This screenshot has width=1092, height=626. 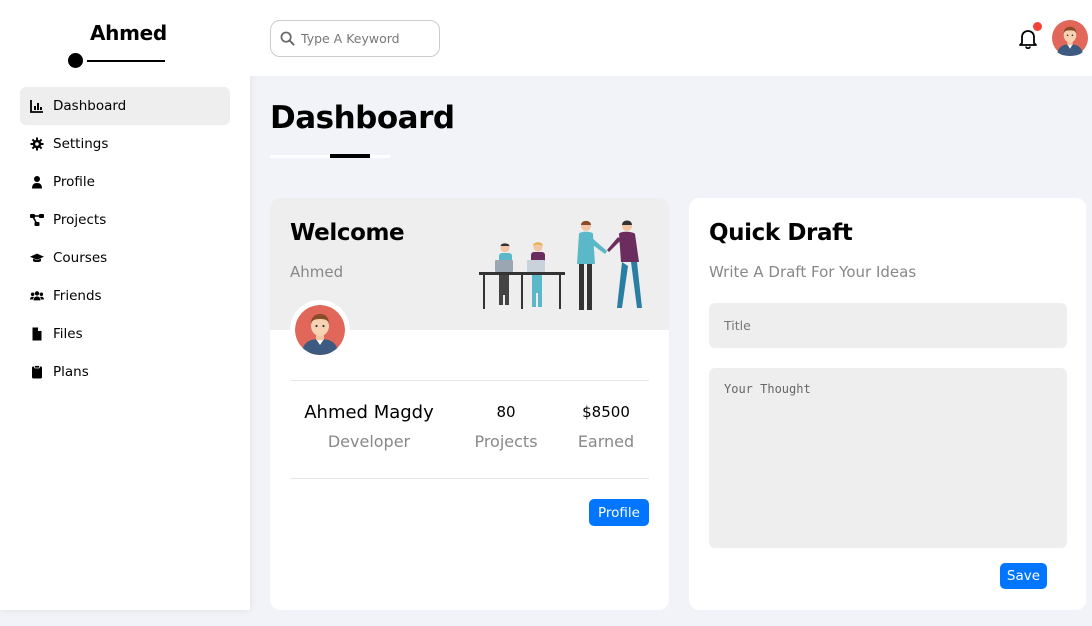 I want to click on sidebar-item-dashboard: Dashboard, so click(x=125, y=106).